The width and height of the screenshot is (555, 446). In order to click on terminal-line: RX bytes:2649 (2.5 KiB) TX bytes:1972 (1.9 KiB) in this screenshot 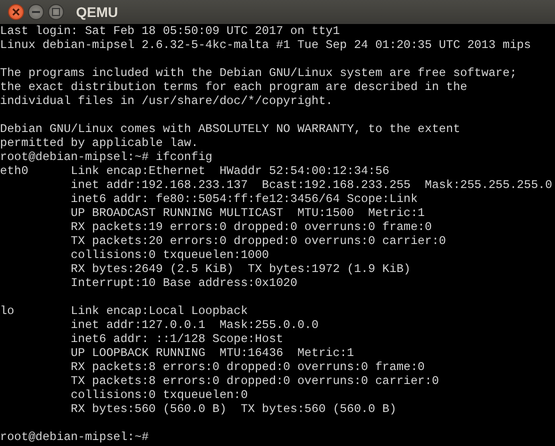, I will do `click(241, 269)`.